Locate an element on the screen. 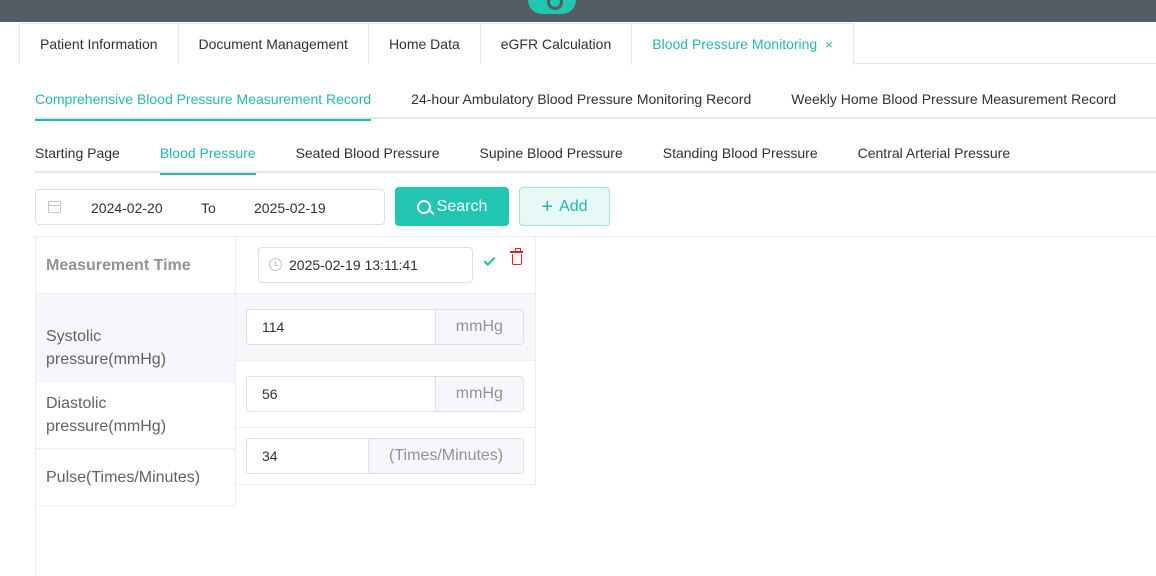  tab-supine-blood-pressure: Supine Blood Pressure is located at coordinates (551, 155).